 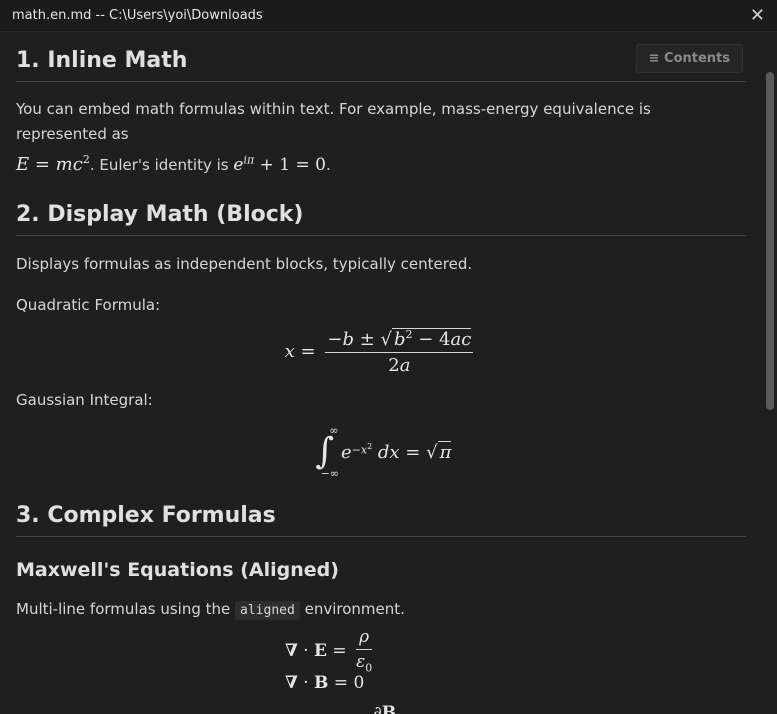 What do you see at coordinates (137, 15) in the screenshot?
I see `window-title: math.en.md -- C:\Users\yoi\Downloads` at bounding box center [137, 15].